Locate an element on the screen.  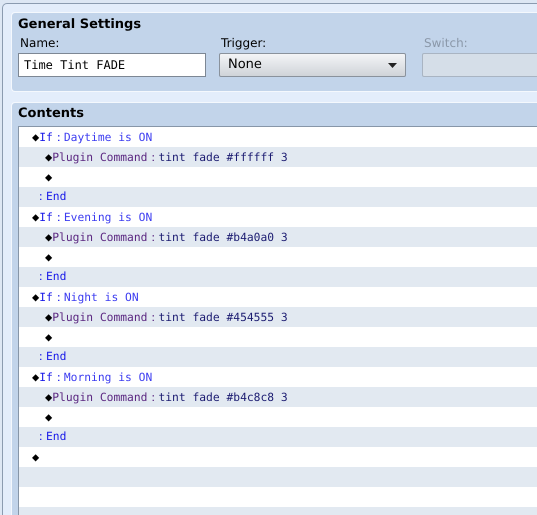
event-command-row: ◆Plugin Command：tint fade #ffffff 3 is located at coordinates (278, 157).